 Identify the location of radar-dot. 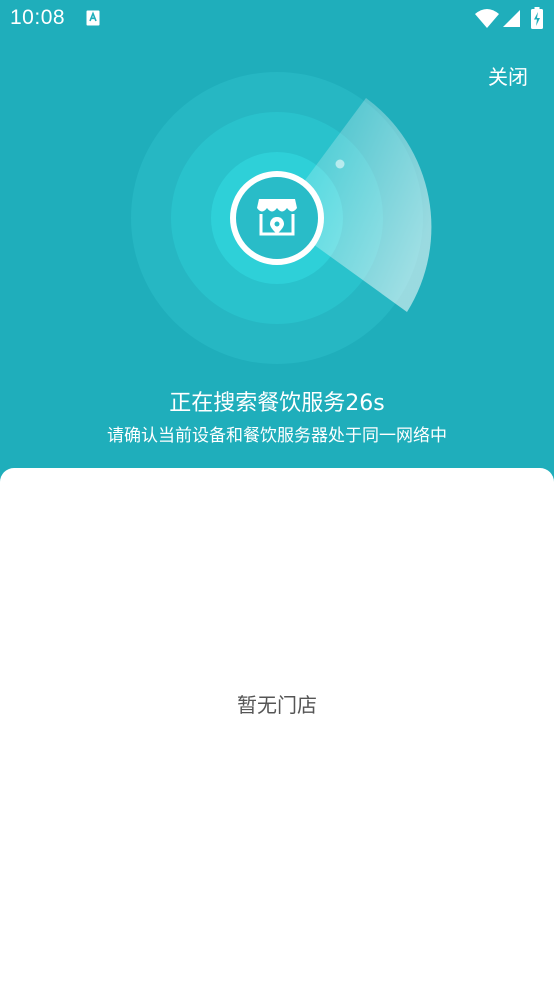
(340, 164).